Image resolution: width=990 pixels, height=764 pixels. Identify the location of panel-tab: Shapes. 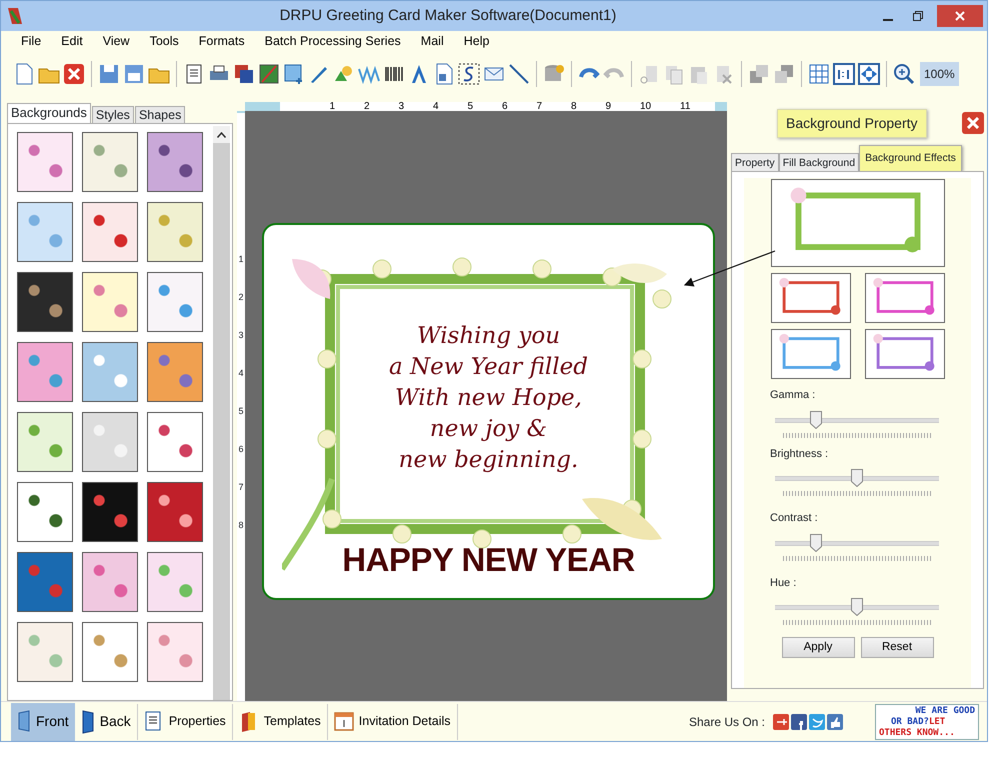
(160, 114).